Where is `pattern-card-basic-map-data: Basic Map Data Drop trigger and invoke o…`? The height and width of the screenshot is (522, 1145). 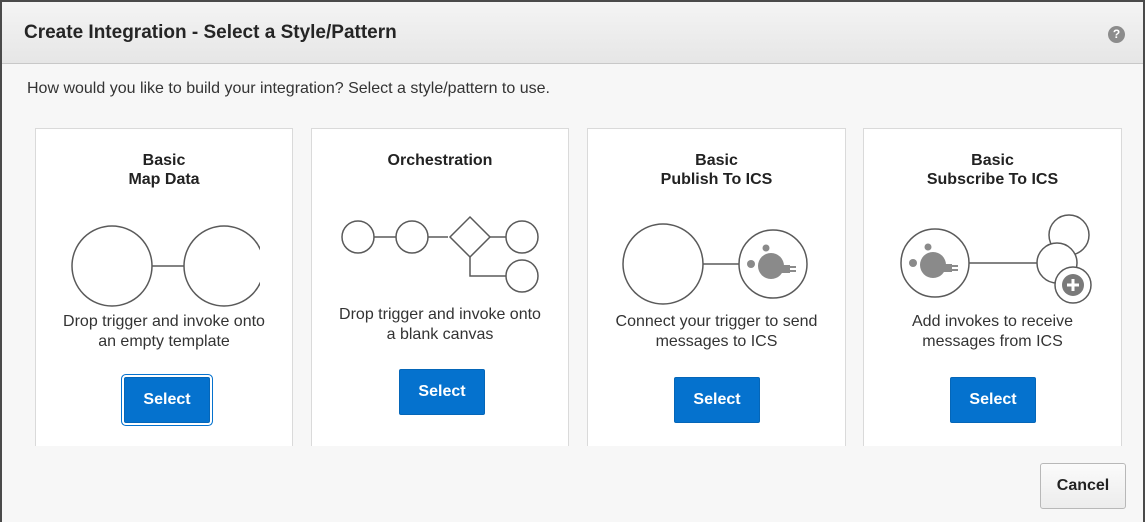
pattern-card-basic-map-data: Basic Map Data Drop trigger and invoke o… is located at coordinates (164, 287).